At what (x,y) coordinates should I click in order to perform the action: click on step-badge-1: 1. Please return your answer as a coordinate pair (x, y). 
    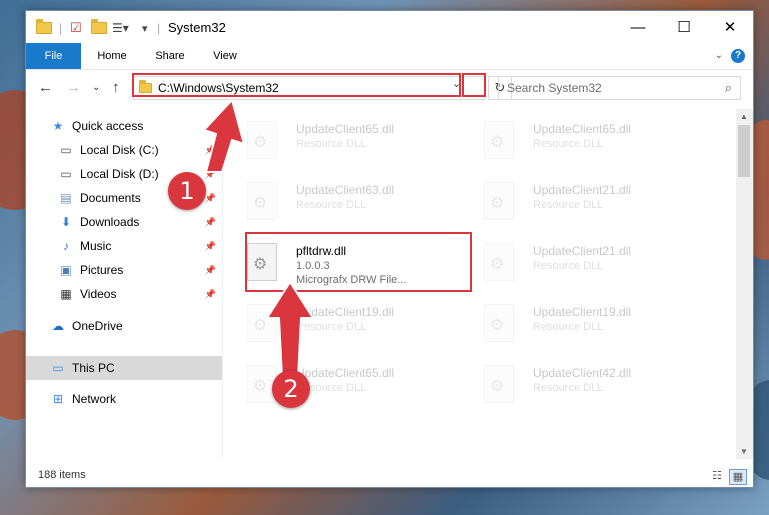
    Looking at the image, I should click on (187, 191).